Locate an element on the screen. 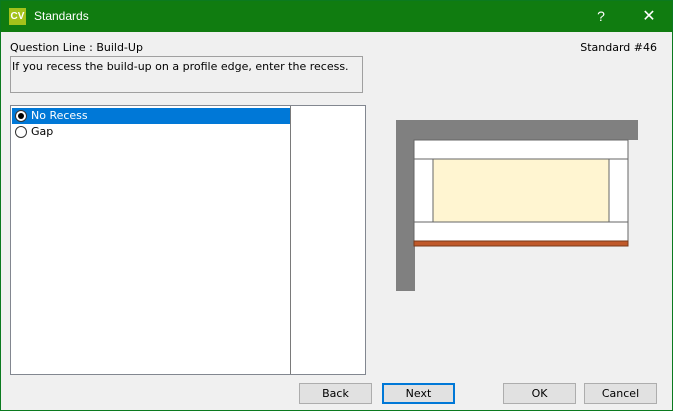 This screenshot has height=411, width=673. back-button: Back is located at coordinates (335, 393).